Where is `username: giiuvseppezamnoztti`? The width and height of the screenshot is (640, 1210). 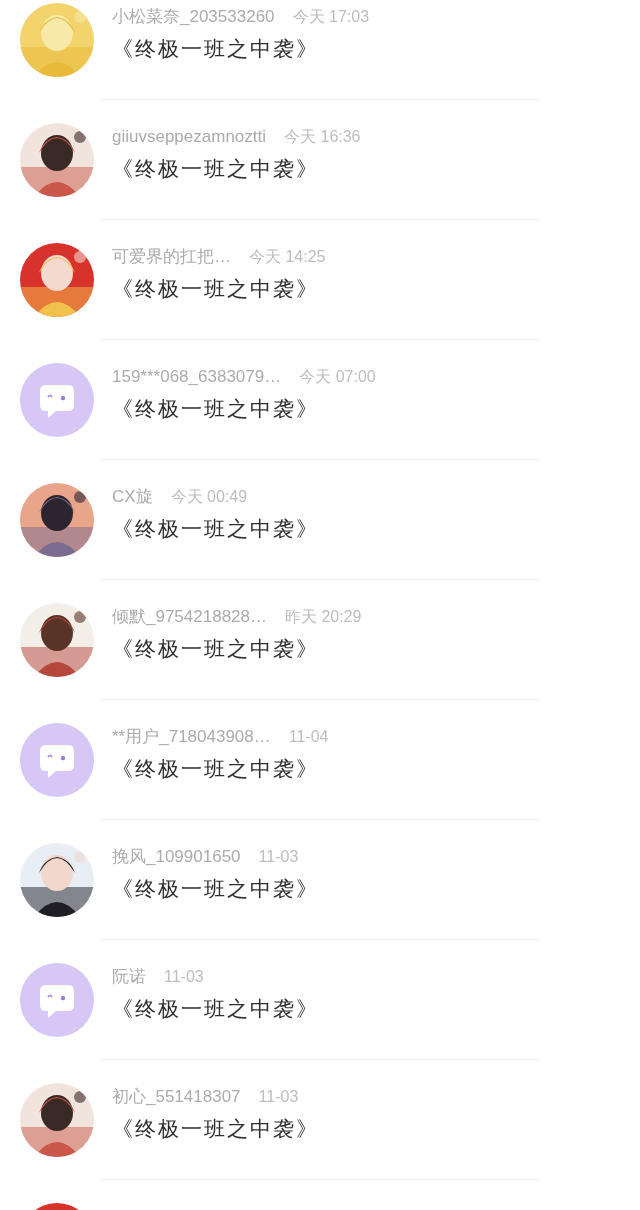
username: giiuvseppezamnoztti is located at coordinates (189, 137).